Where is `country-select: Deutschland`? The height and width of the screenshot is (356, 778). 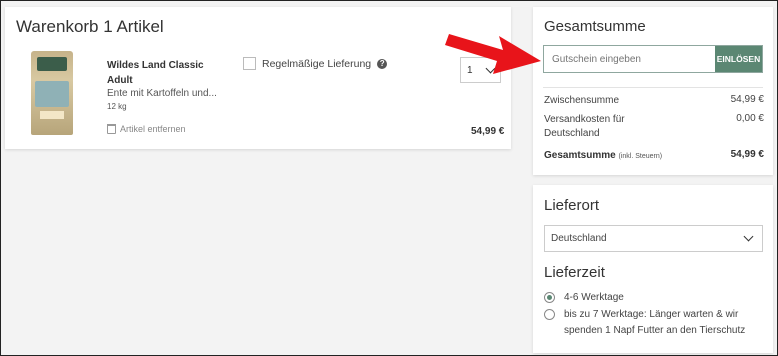 country-select: Deutschland is located at coordinates (653, 238).